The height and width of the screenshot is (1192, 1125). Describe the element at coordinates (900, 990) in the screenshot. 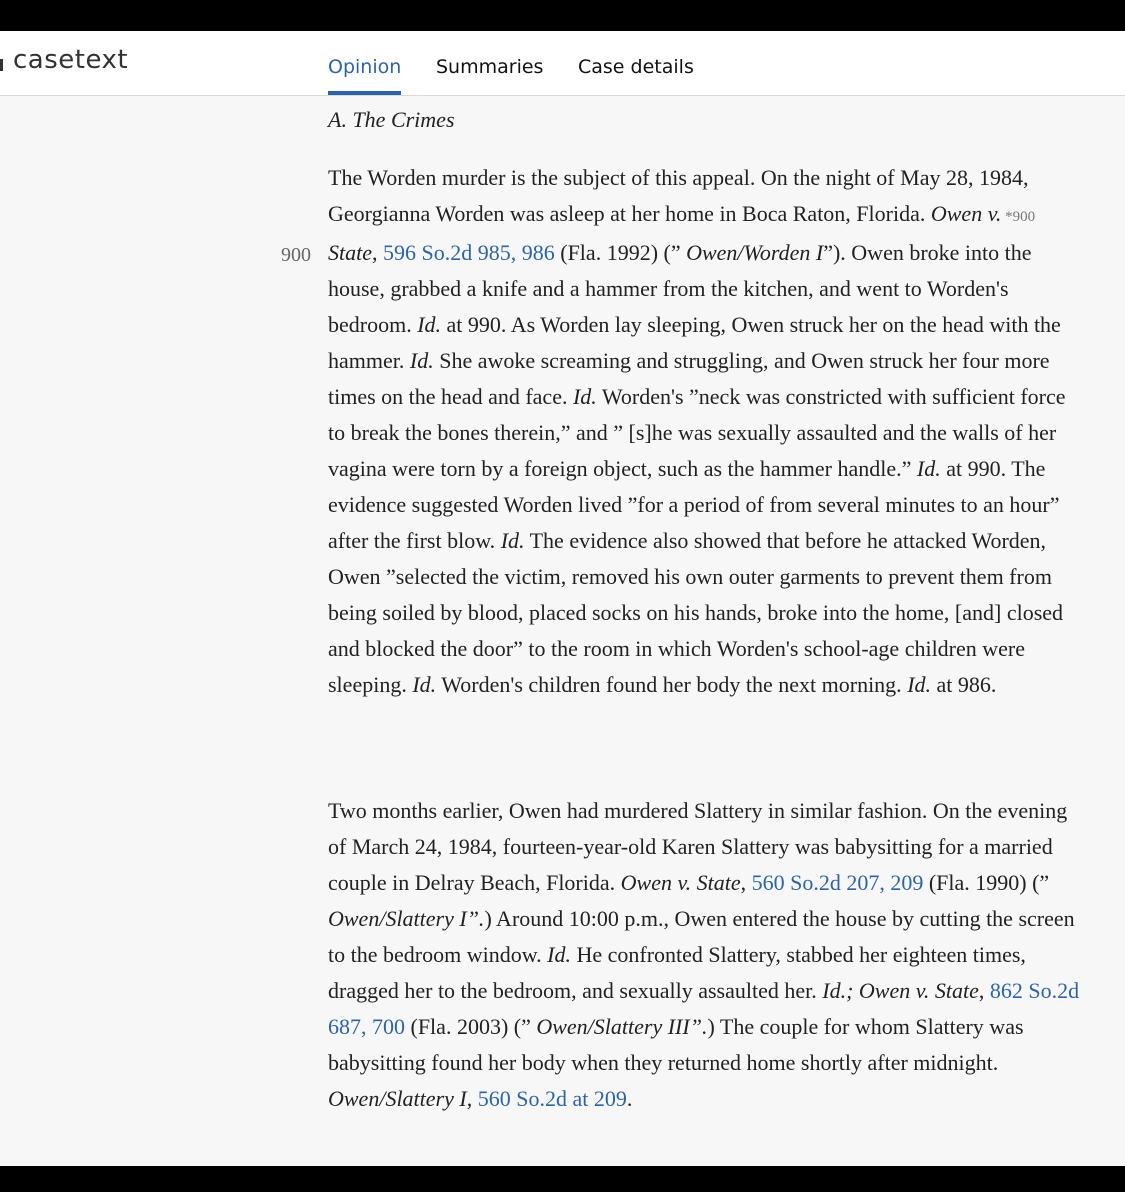

I see `id-reference: Id.; Owen v. State` at that location.